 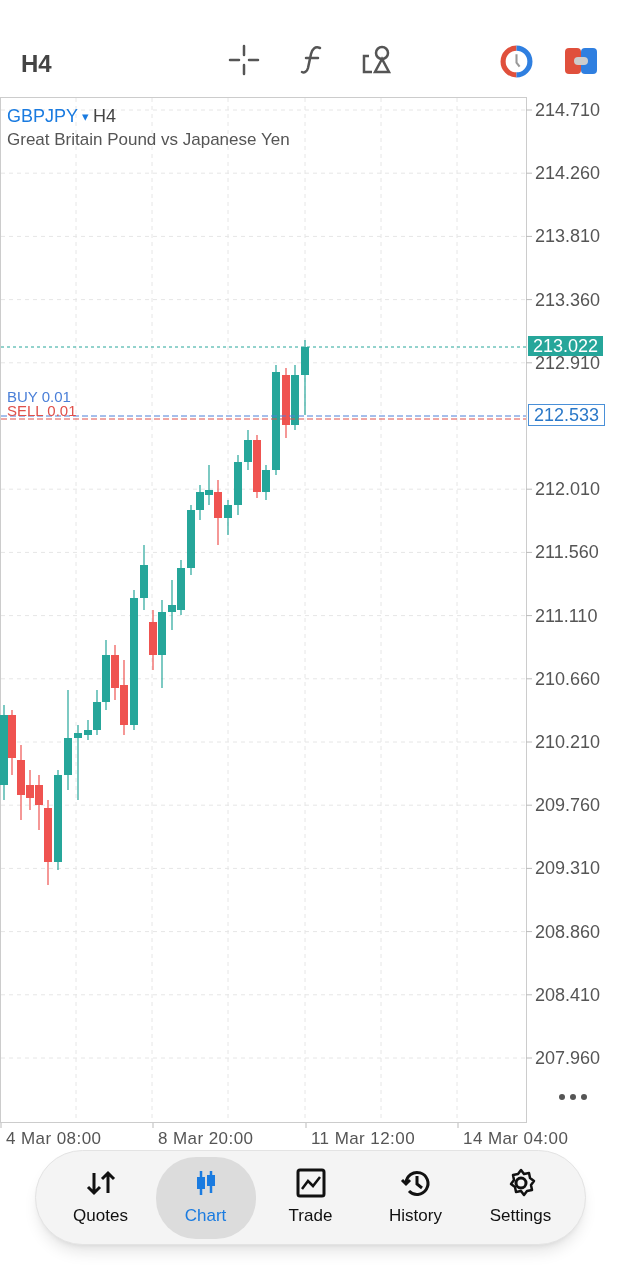 What do you see at coordinates (244, 60) in the screenshot?
I see `crosshair-icon` at bounding box center [244, 60].